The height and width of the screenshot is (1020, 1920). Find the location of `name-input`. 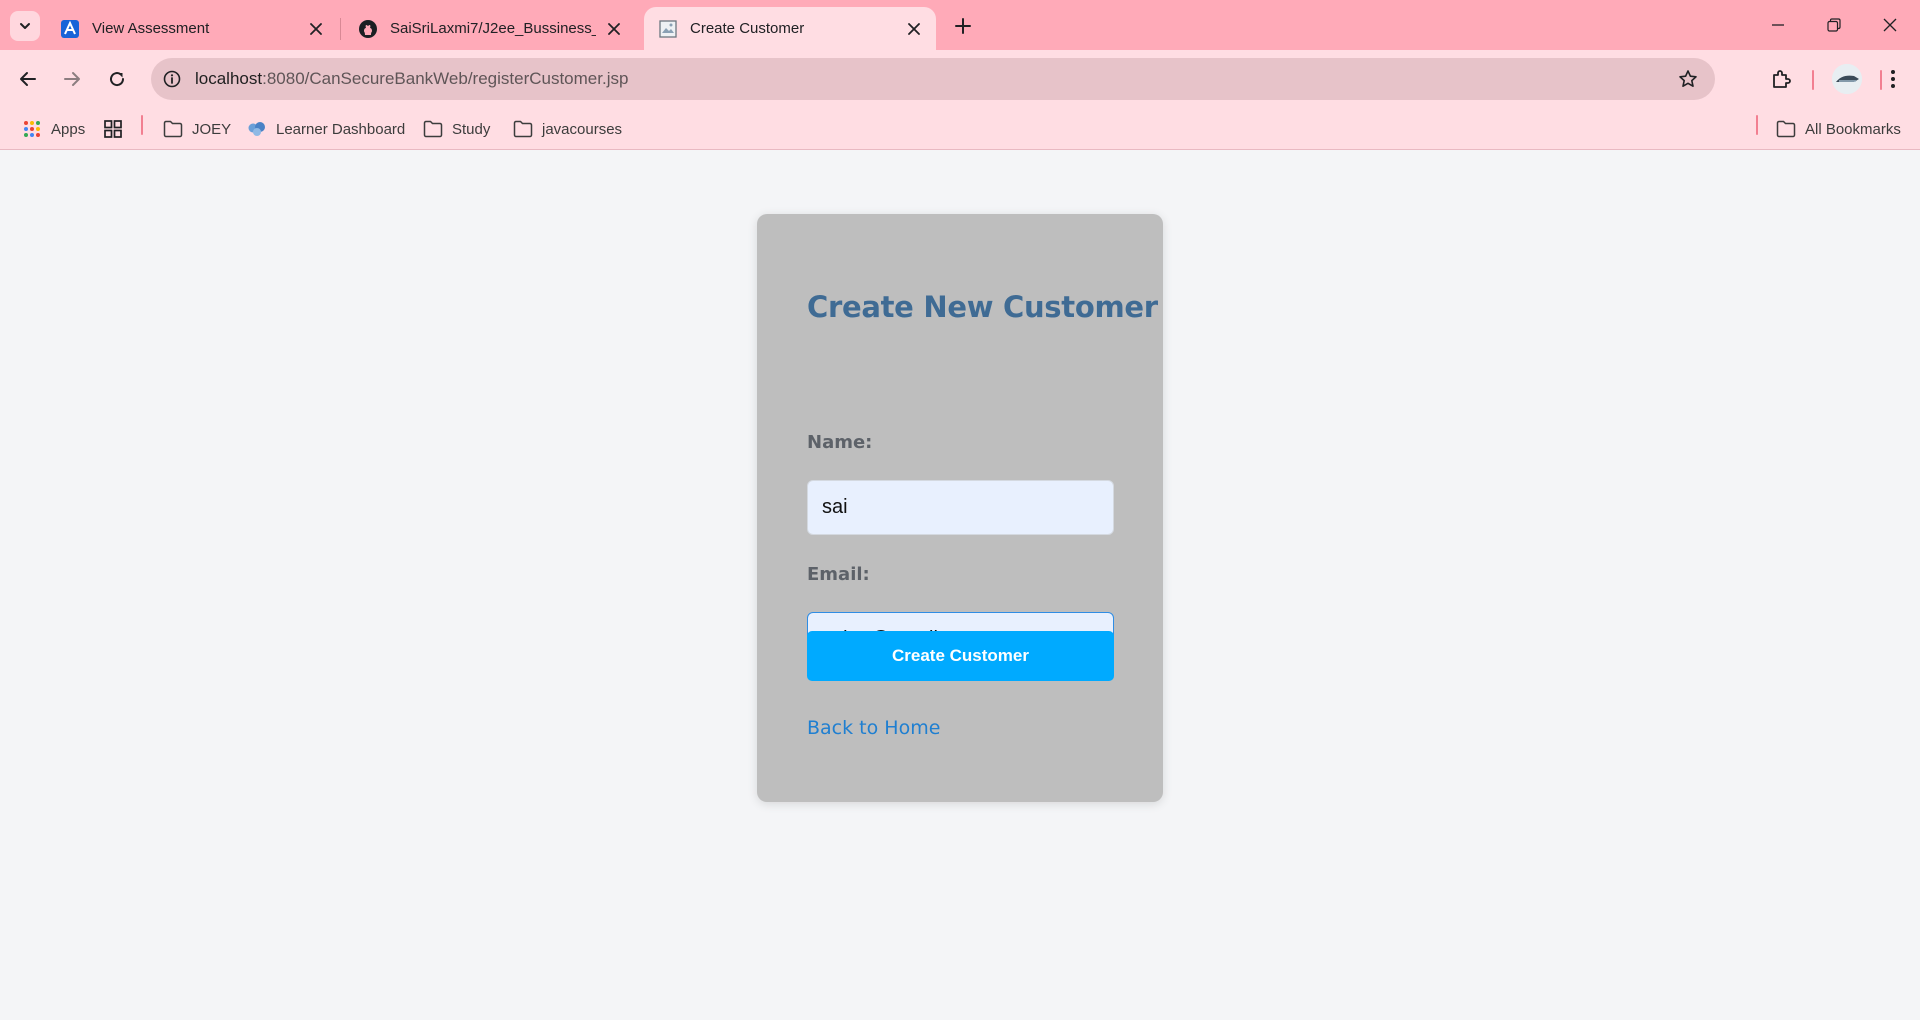

name-input is located at coordinates (960, 507).